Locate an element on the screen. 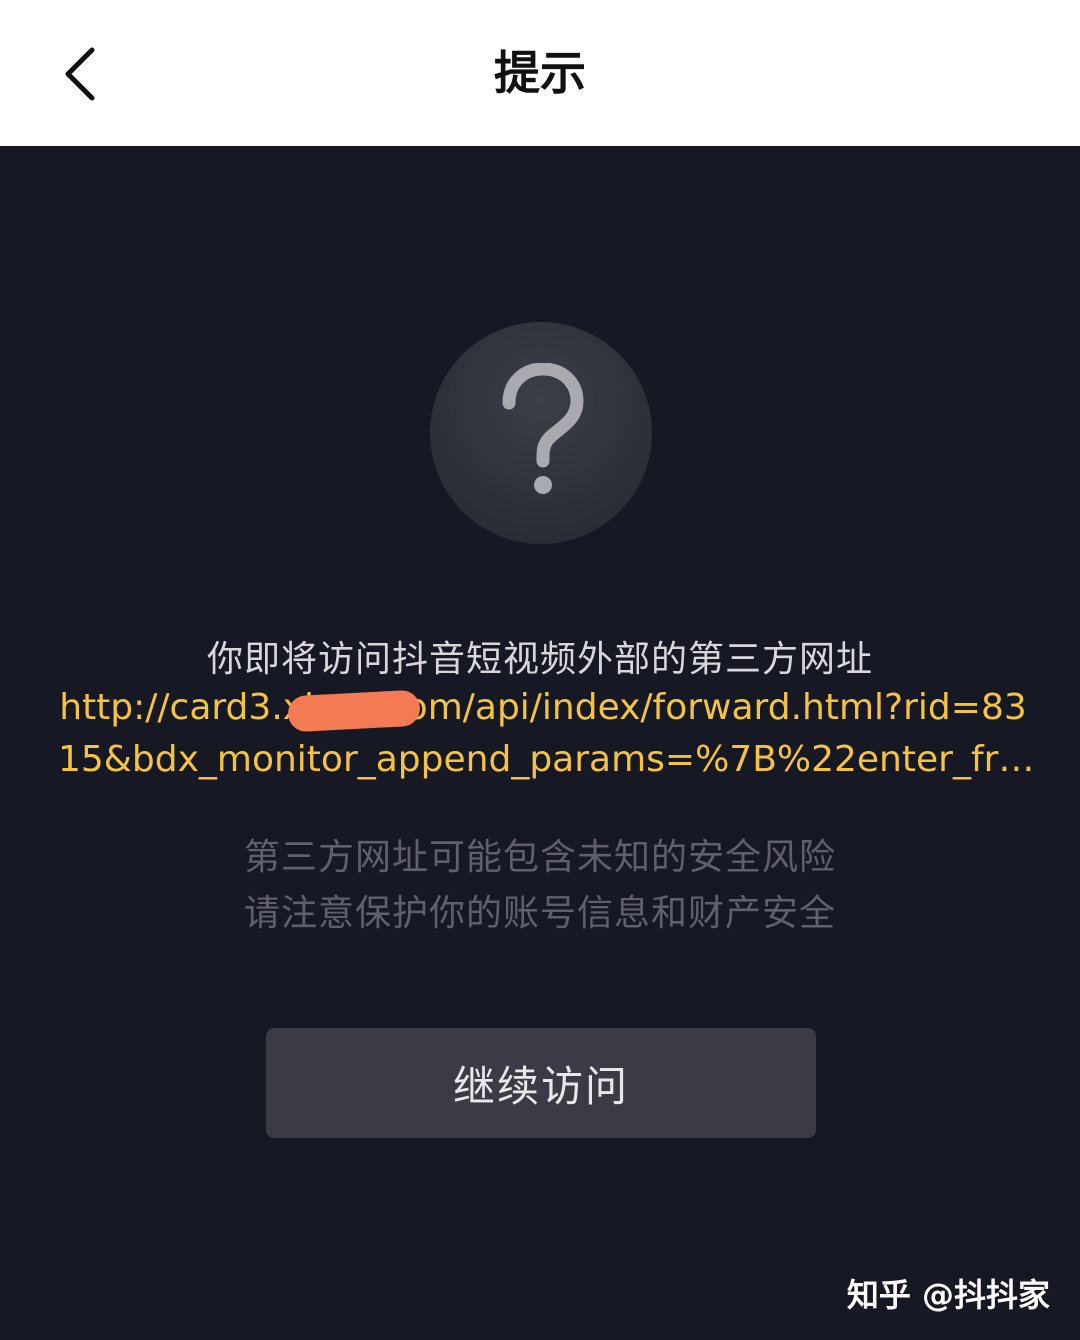 The width and height of the screenshot is (1080, 1340). security-warning: 第三方网址可能包含未知的安全风险 请注意保护你的账号信息和财产安全 is located at coordinates (540, 886).